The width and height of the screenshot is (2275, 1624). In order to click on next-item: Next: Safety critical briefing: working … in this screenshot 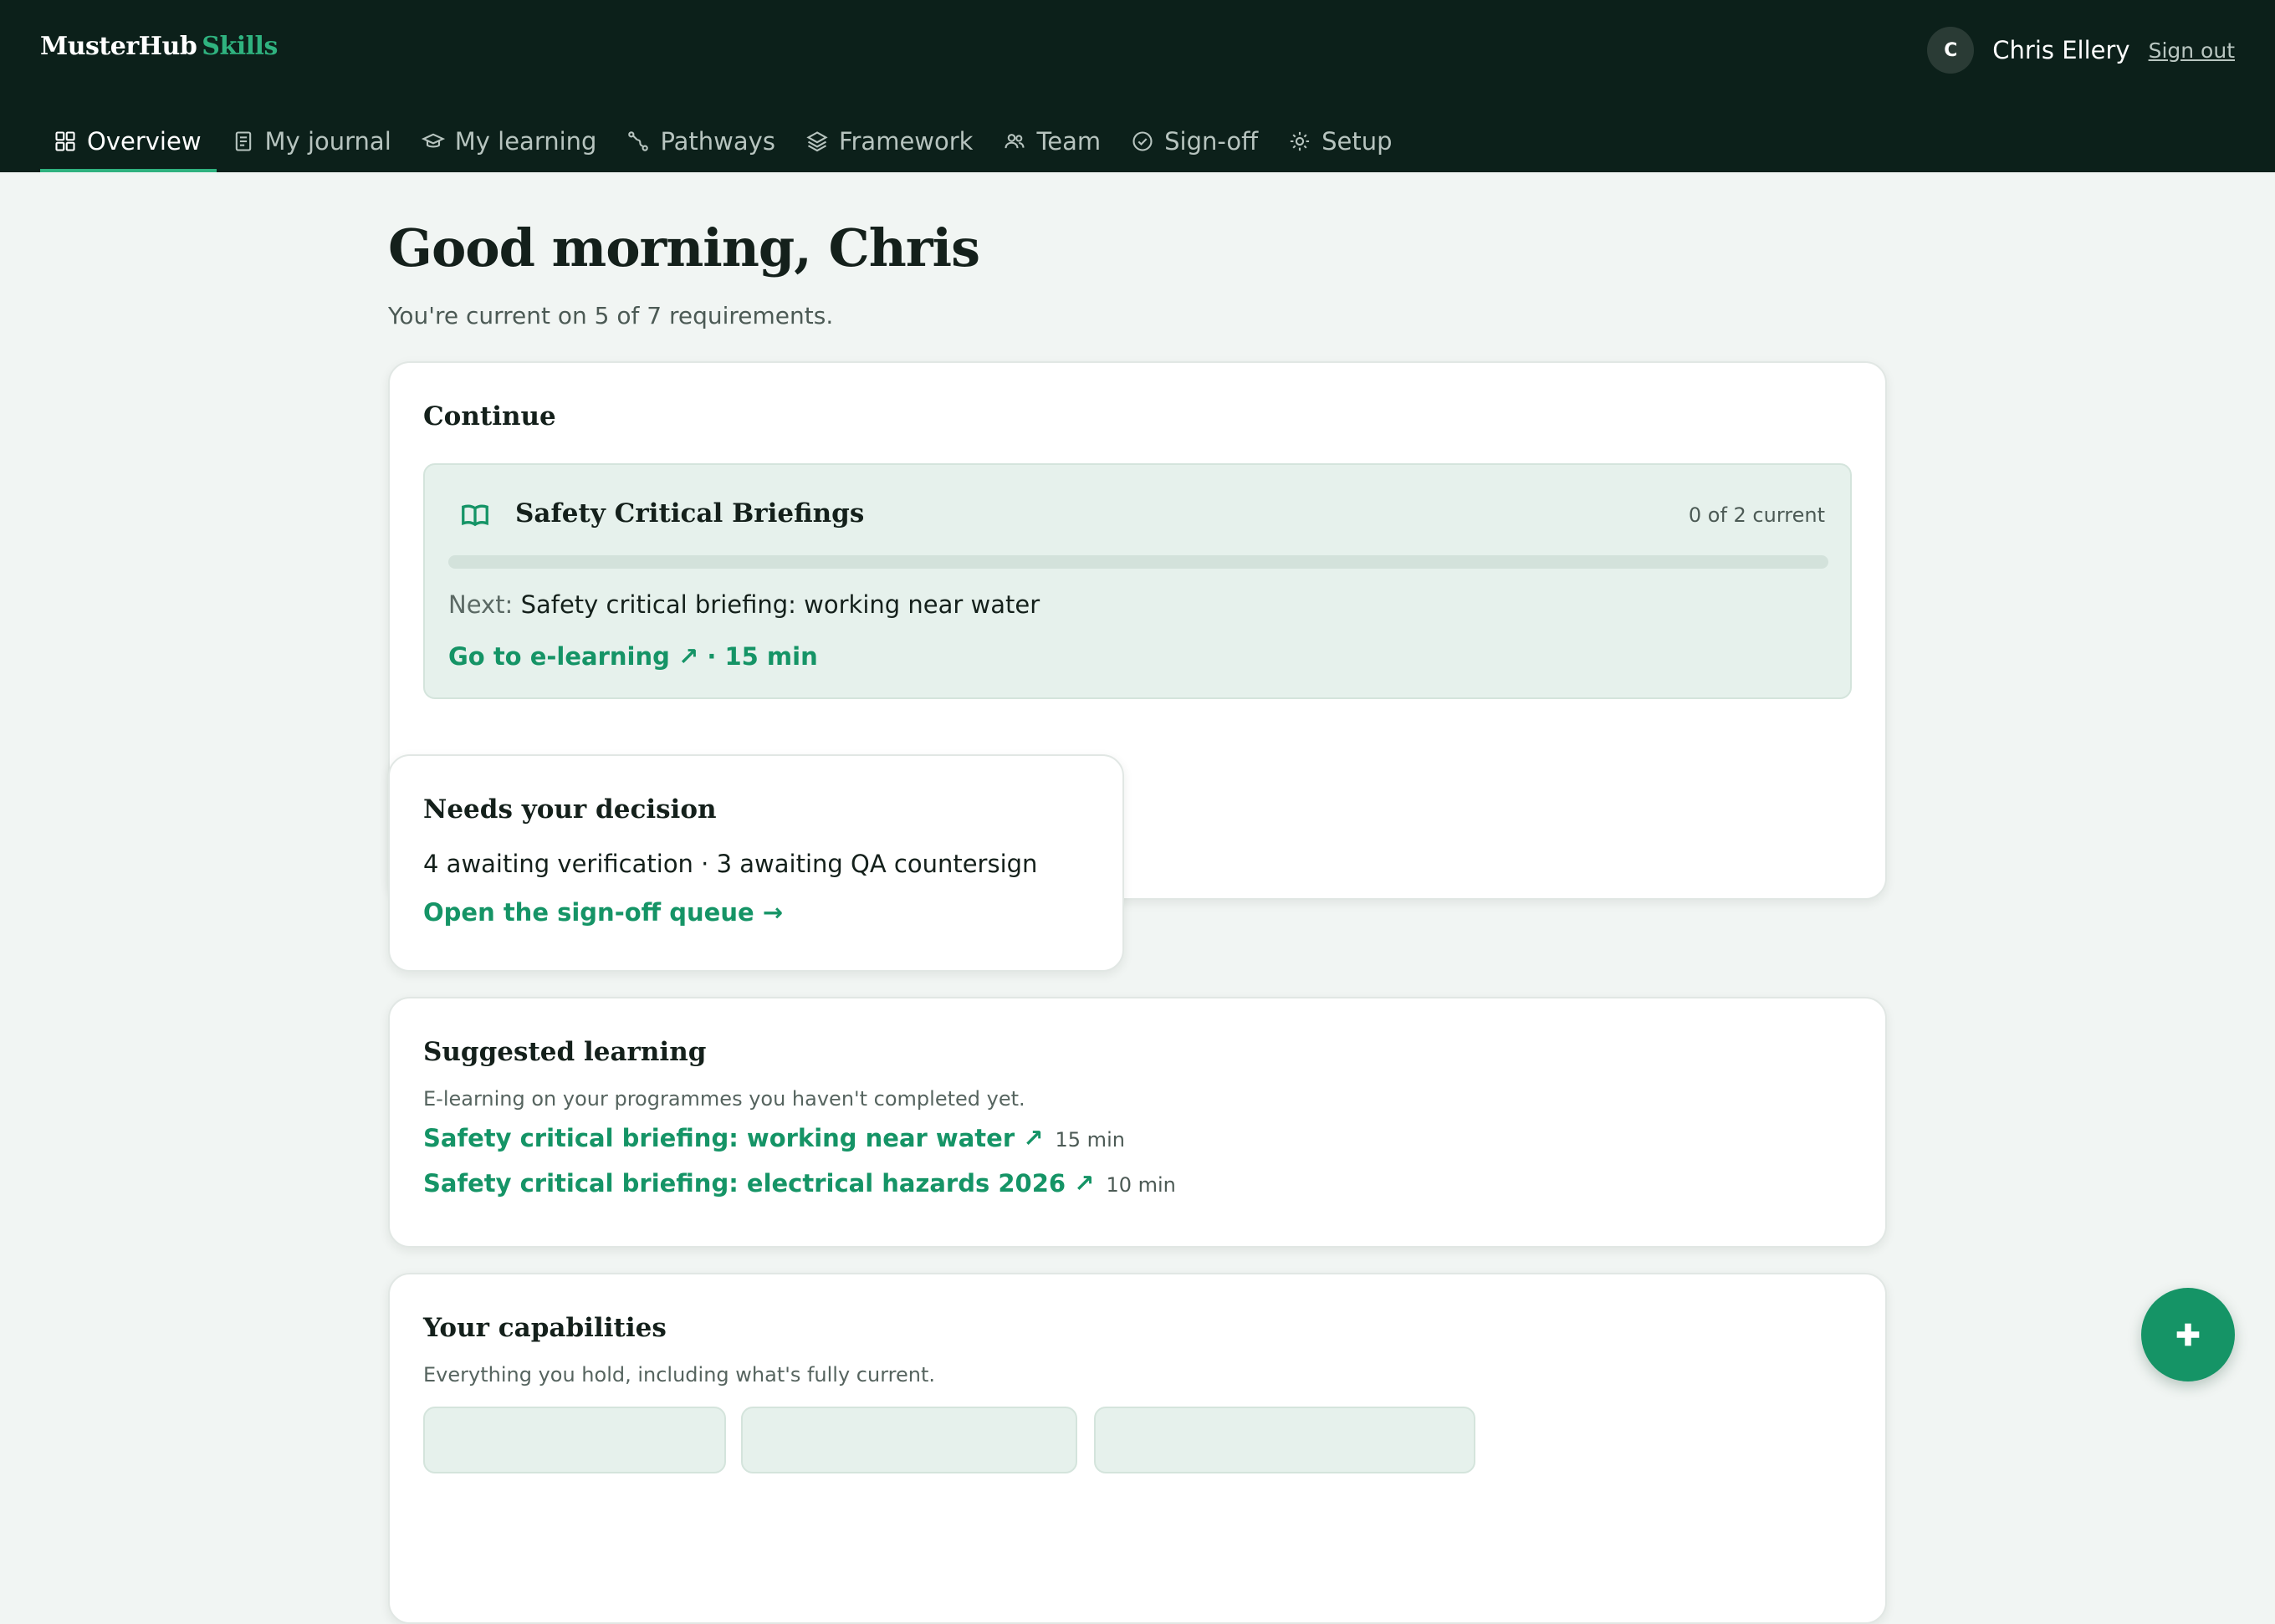, I will do `click(744, 604)`.